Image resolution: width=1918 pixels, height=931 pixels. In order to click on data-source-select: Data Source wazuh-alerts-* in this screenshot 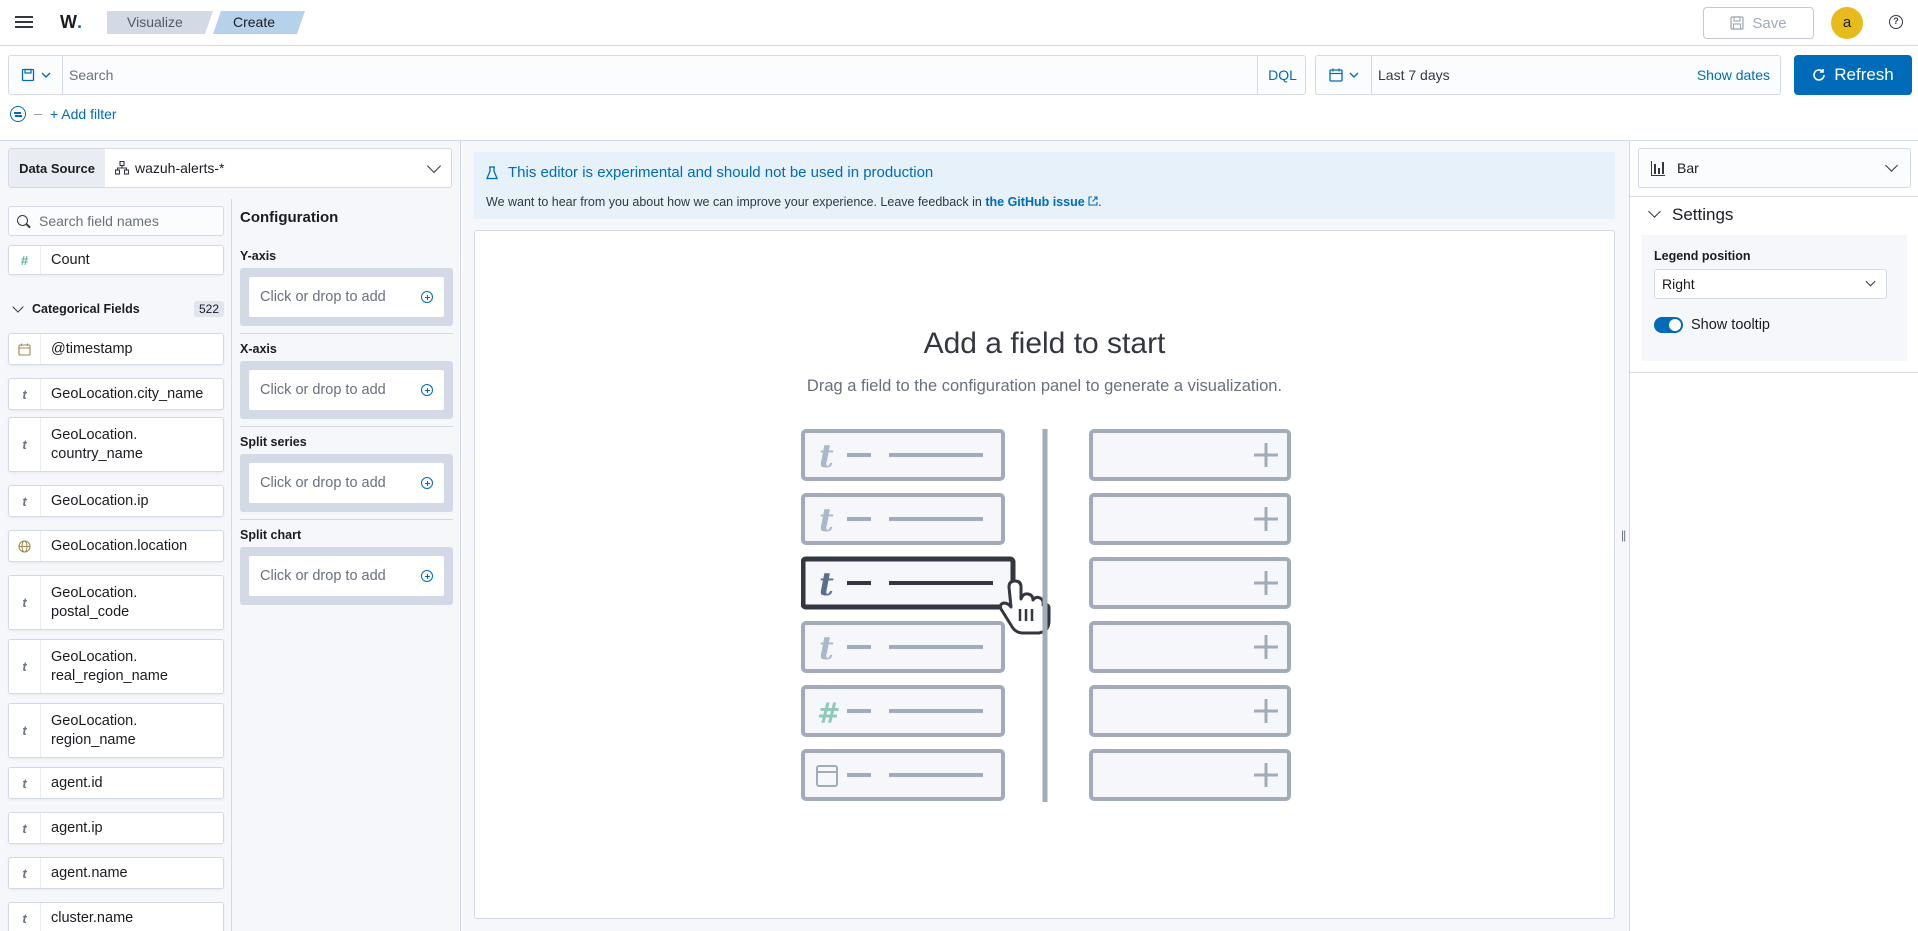, I will do `click(230, 168)`.